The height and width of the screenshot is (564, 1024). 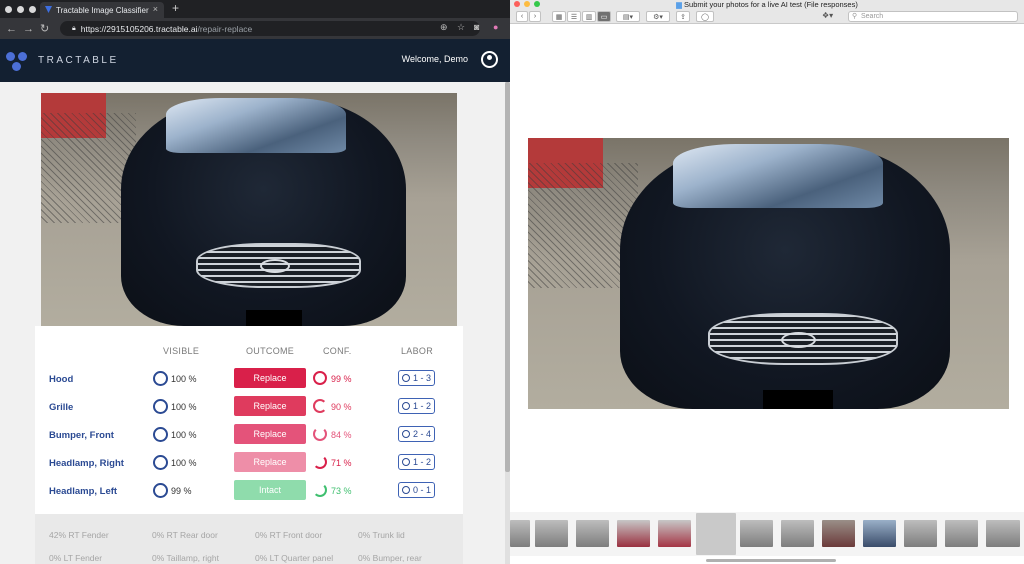 I want to click on table-row: Headlamp, Left 99 % Intact 73 % 0 - 1, so click(x=249, y=492).